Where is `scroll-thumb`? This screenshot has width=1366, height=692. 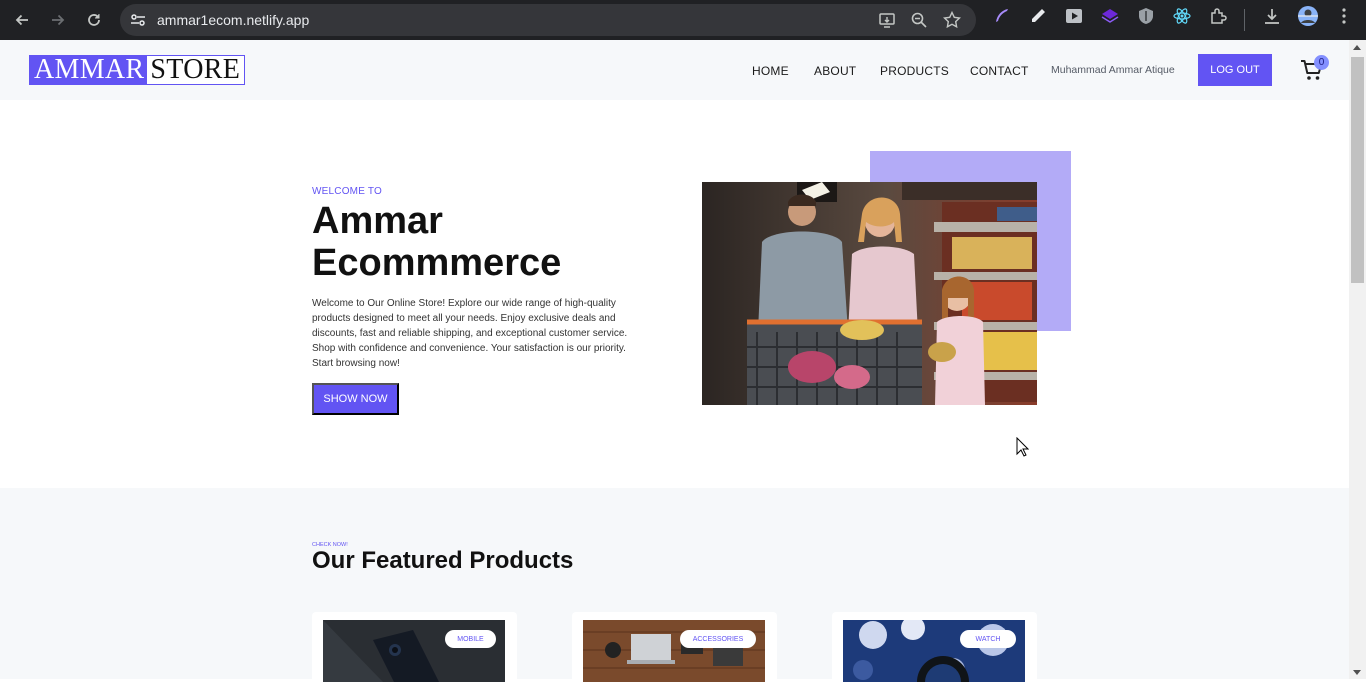 scroll-thumb is located at coordinates (1357, 170).